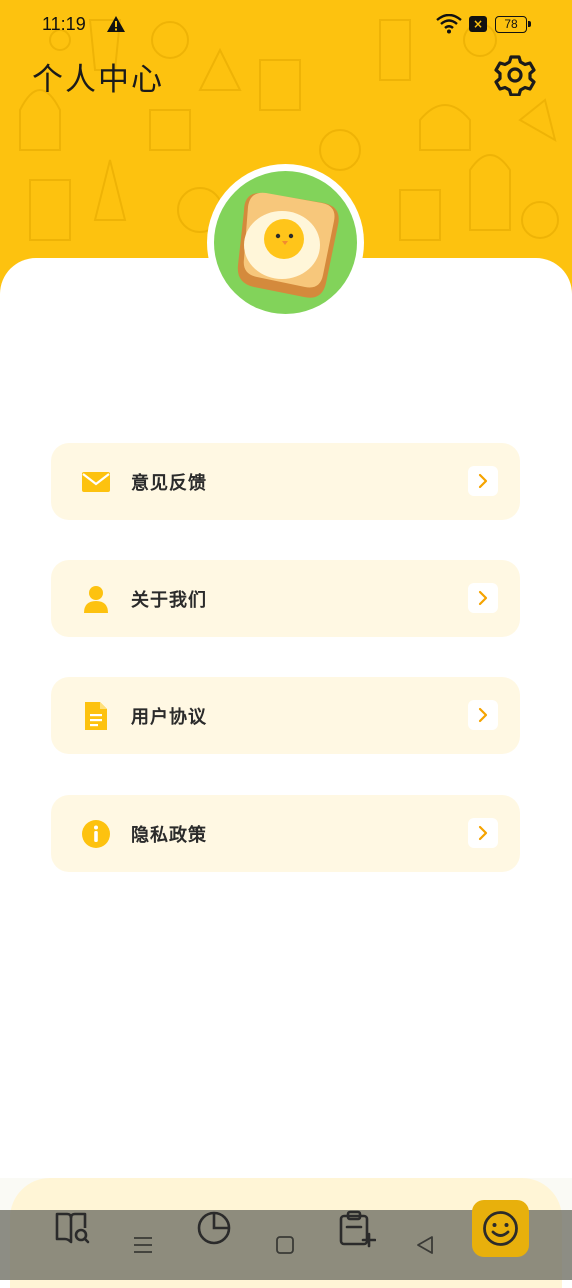 Image resolution: width=572 pixels, height=1288 pixels. I want to click on tab-profile-active, so click(500, 1228).